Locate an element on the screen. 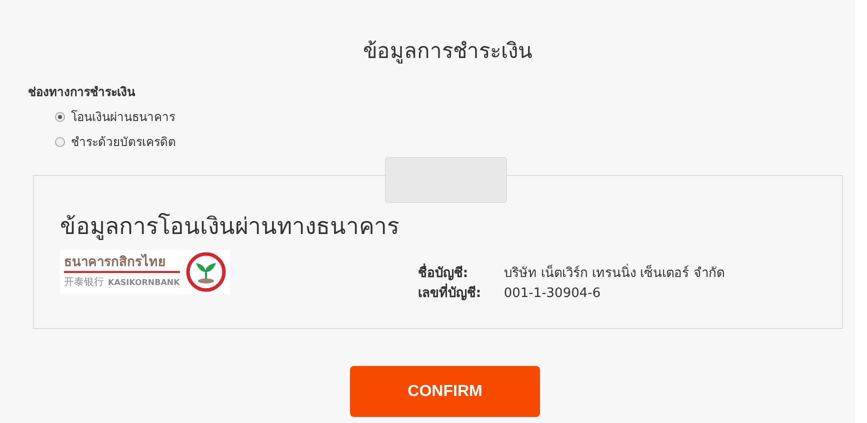 This screenshot has height=423, width=867. logo-text: ธนาคารกสิกรไทย is located at coordinates (122, 264).